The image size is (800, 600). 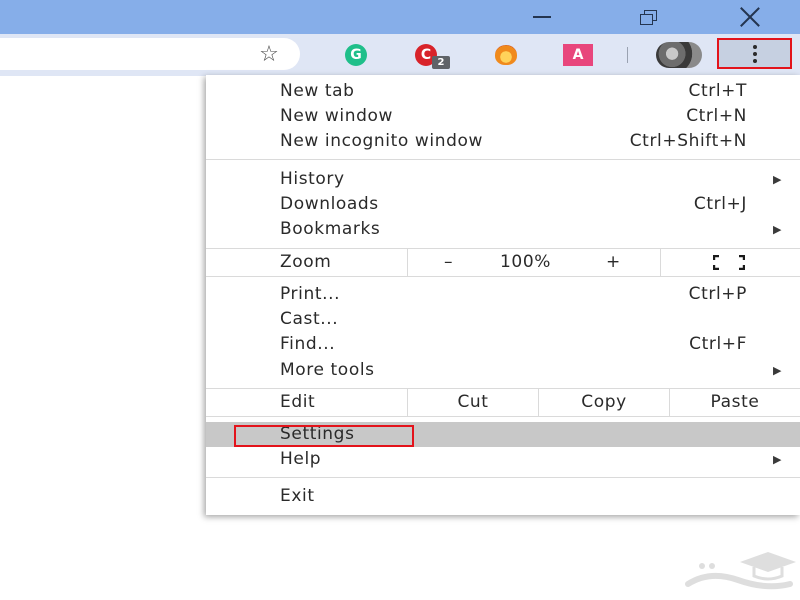 I want to click on menu-item-help: Help ▶, so click(x=503, y=459).